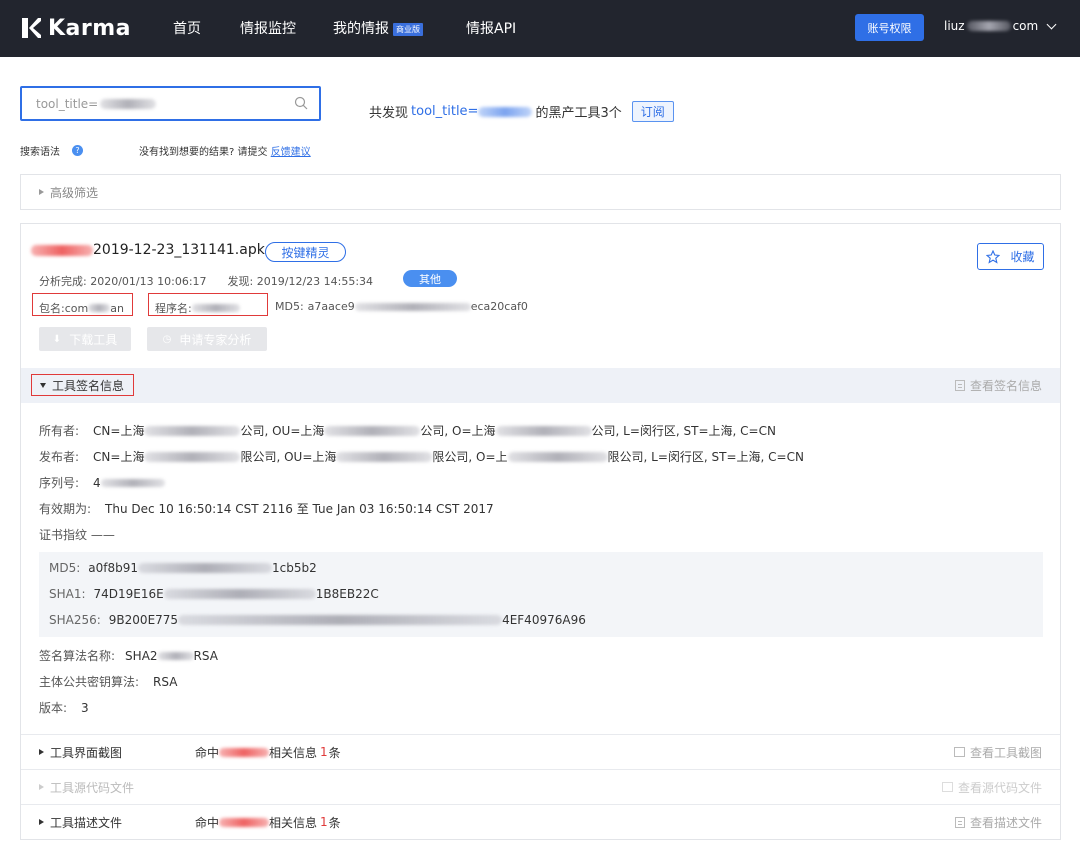 This screenshot has width=1080, height=854. I want to click on md5-label: MD5:, so click(289, 306).